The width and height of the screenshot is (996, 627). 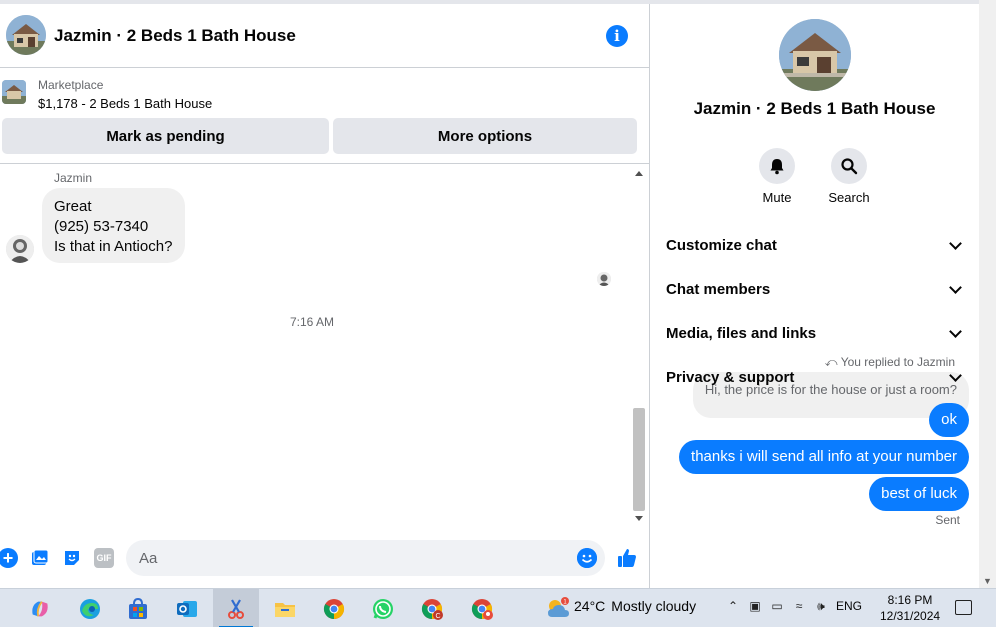 I want to click on mute-label: Mute, so click(x=777, y=197).